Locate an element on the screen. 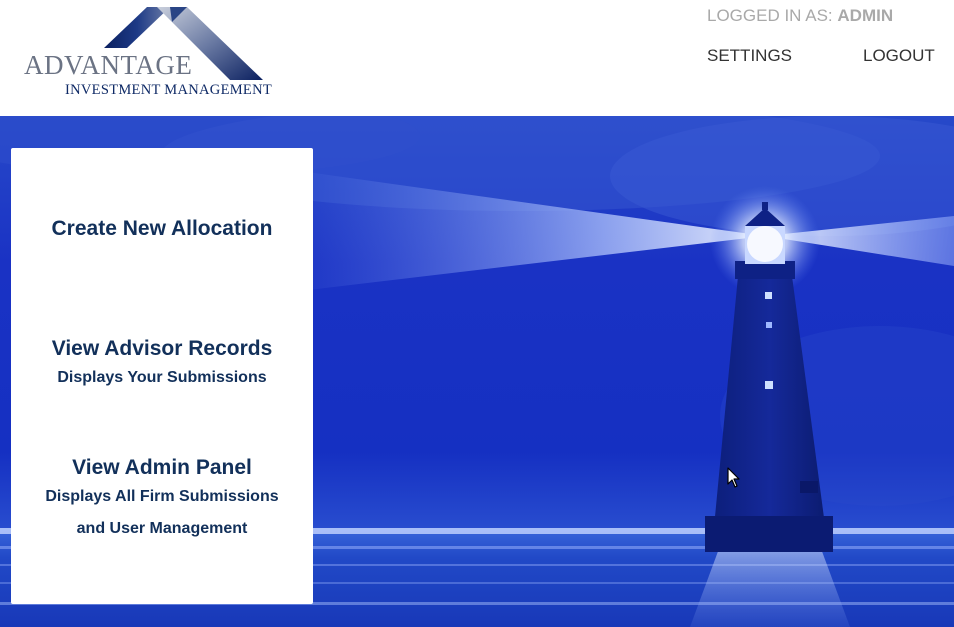  view-admin-panel-description-line-2: and User Management is located at coordinates (162, 528).